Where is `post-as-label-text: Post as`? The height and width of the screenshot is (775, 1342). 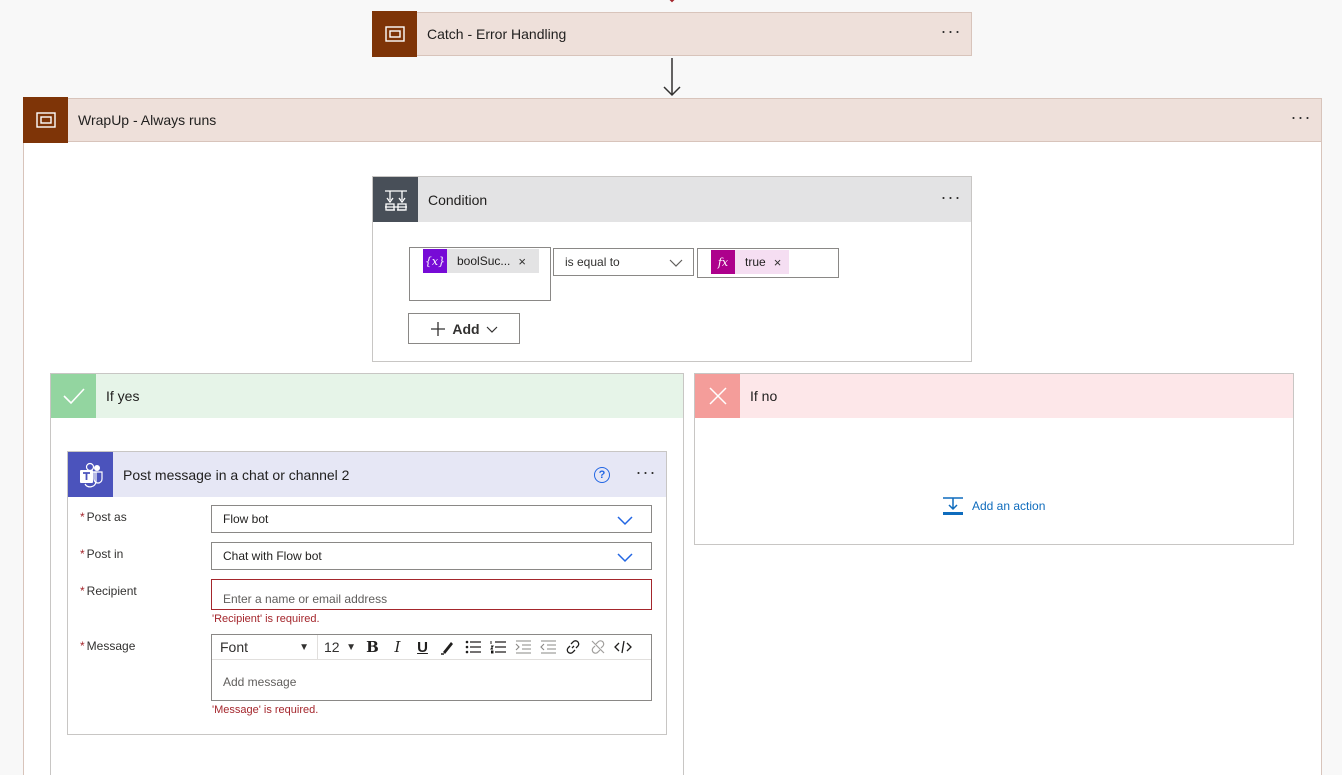 post-as-label-text: Post as is located at coordinates (106, 517).